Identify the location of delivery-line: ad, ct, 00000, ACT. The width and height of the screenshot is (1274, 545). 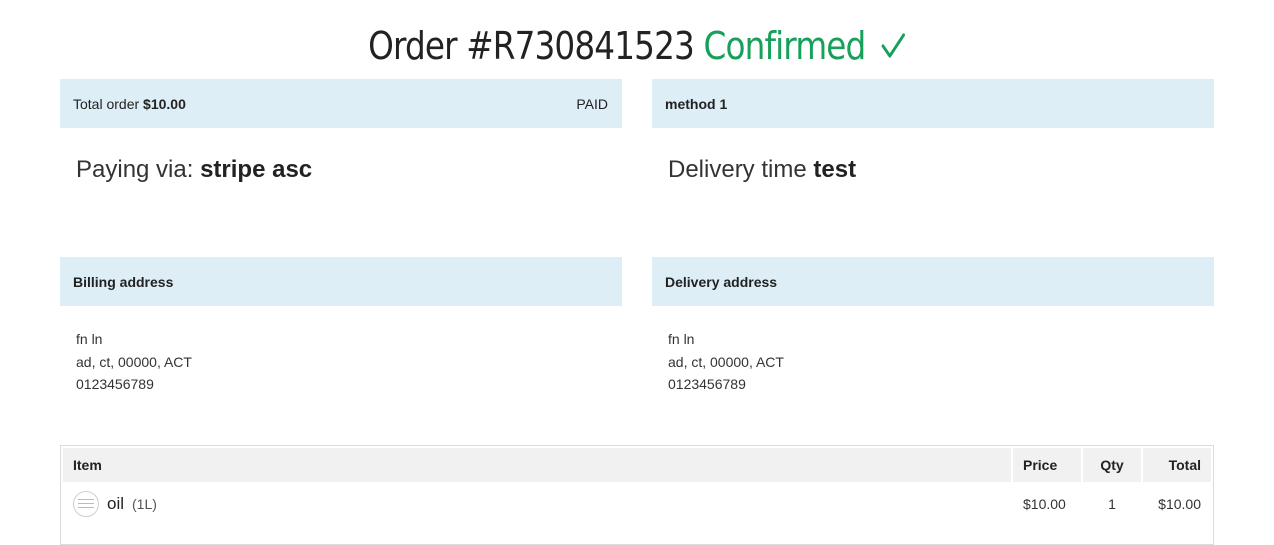
(726, 361).